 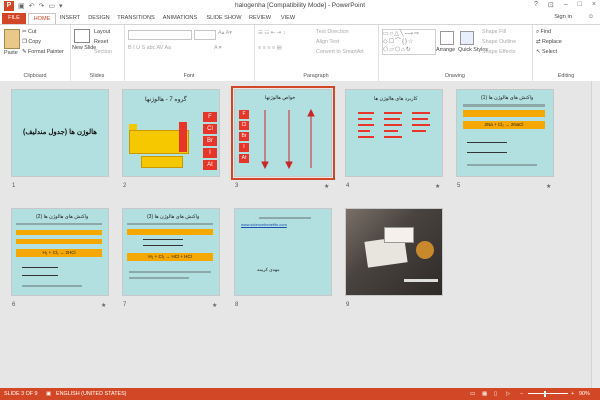 What do you see at coordinates (149, 48) in the screenshot?
I see `font-format-icons: B I U S abc AV Aa` at bounding box center [149, 48].